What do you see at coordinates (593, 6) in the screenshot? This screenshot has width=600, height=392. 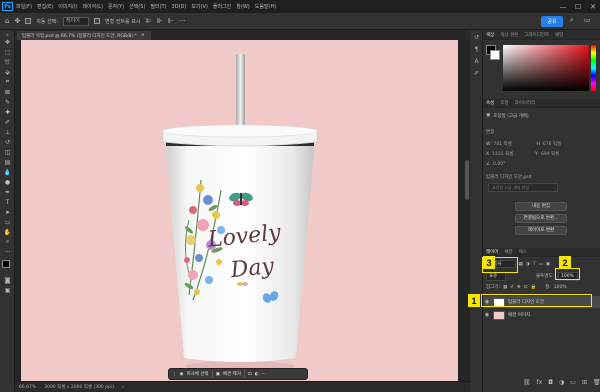 I see `close-window-button: ✕` at bounding box center [593, 6].